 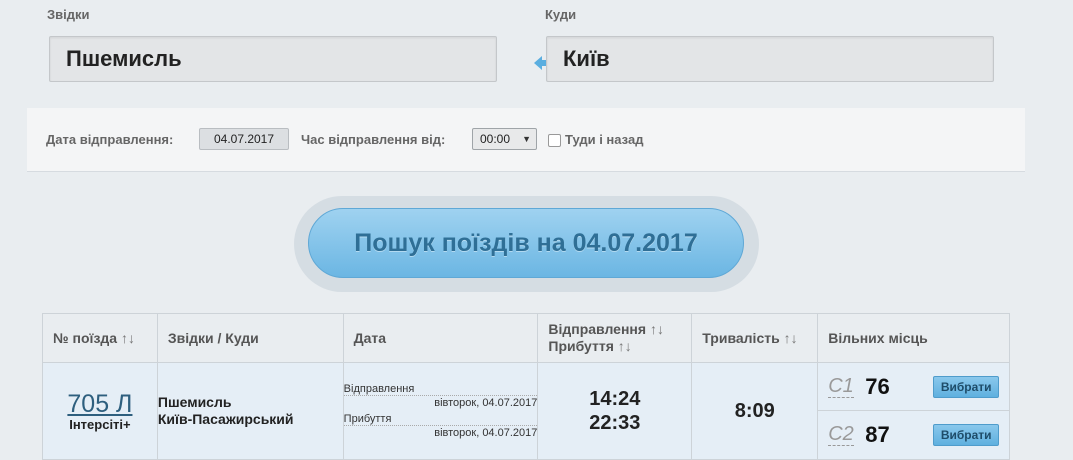 I want to click on search-button-label: Пошук поїздів на 04.07.2017, so click(x=526, y=242).